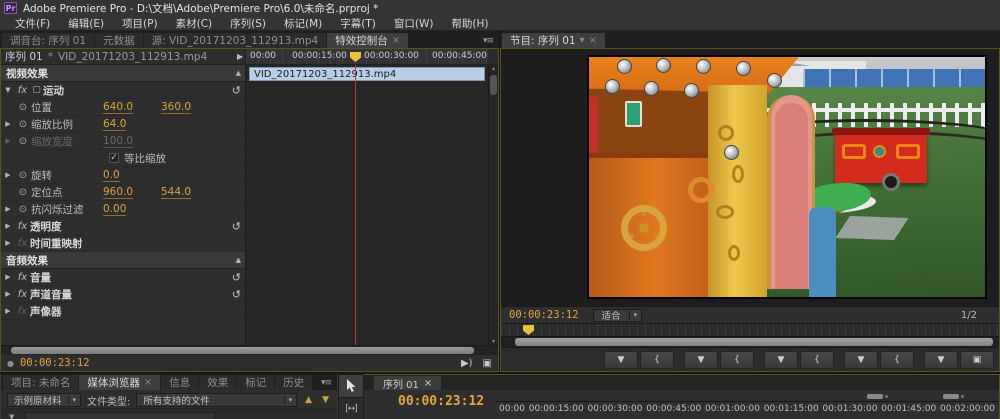  I want to click on time-remap-label: 时间重映射, so click(56, 243).